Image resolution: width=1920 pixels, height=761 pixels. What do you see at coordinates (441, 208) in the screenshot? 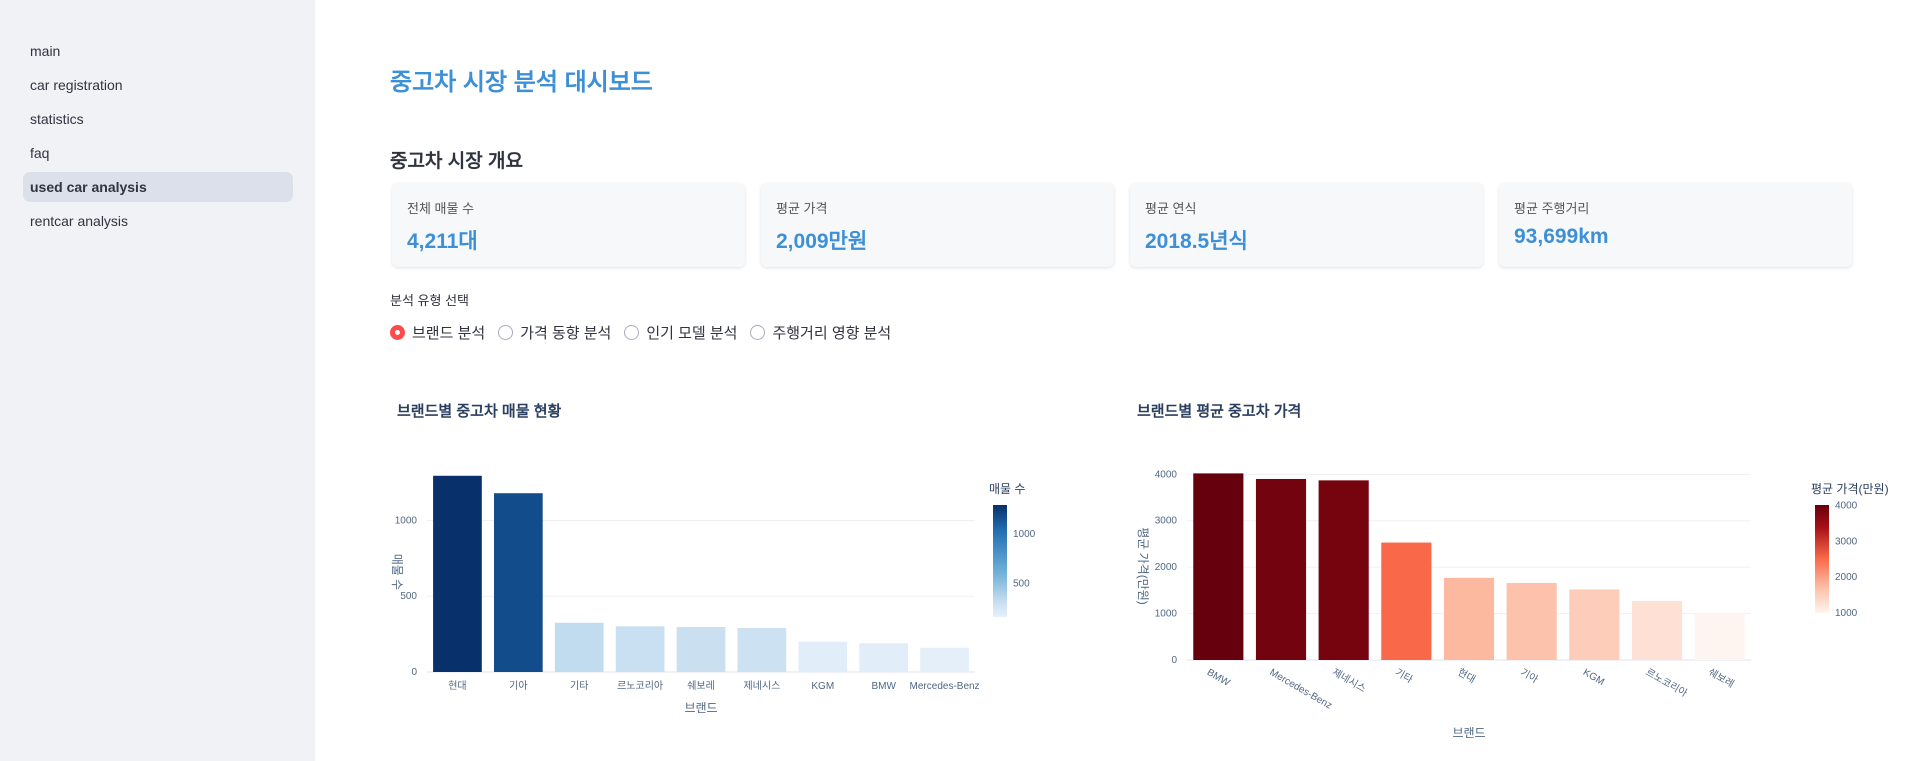
I see `metric-label: 전체 매물 수` at bounding box center [441, 208].